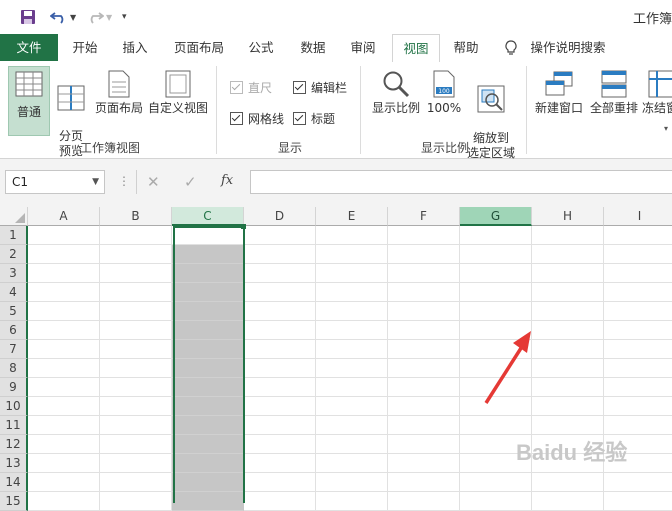  I want to click on cell-A10, so click(64, 406).